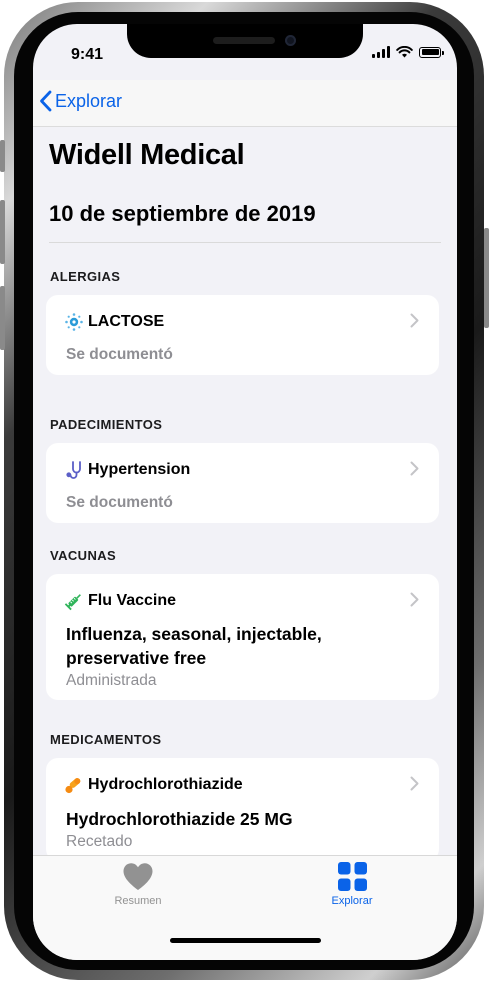 This screenshot has height=984, width=489. Describe the element at coordinates (242, 335) in the screenshot. I see `allergy-card: LACTOSE Se documentó` at that location.